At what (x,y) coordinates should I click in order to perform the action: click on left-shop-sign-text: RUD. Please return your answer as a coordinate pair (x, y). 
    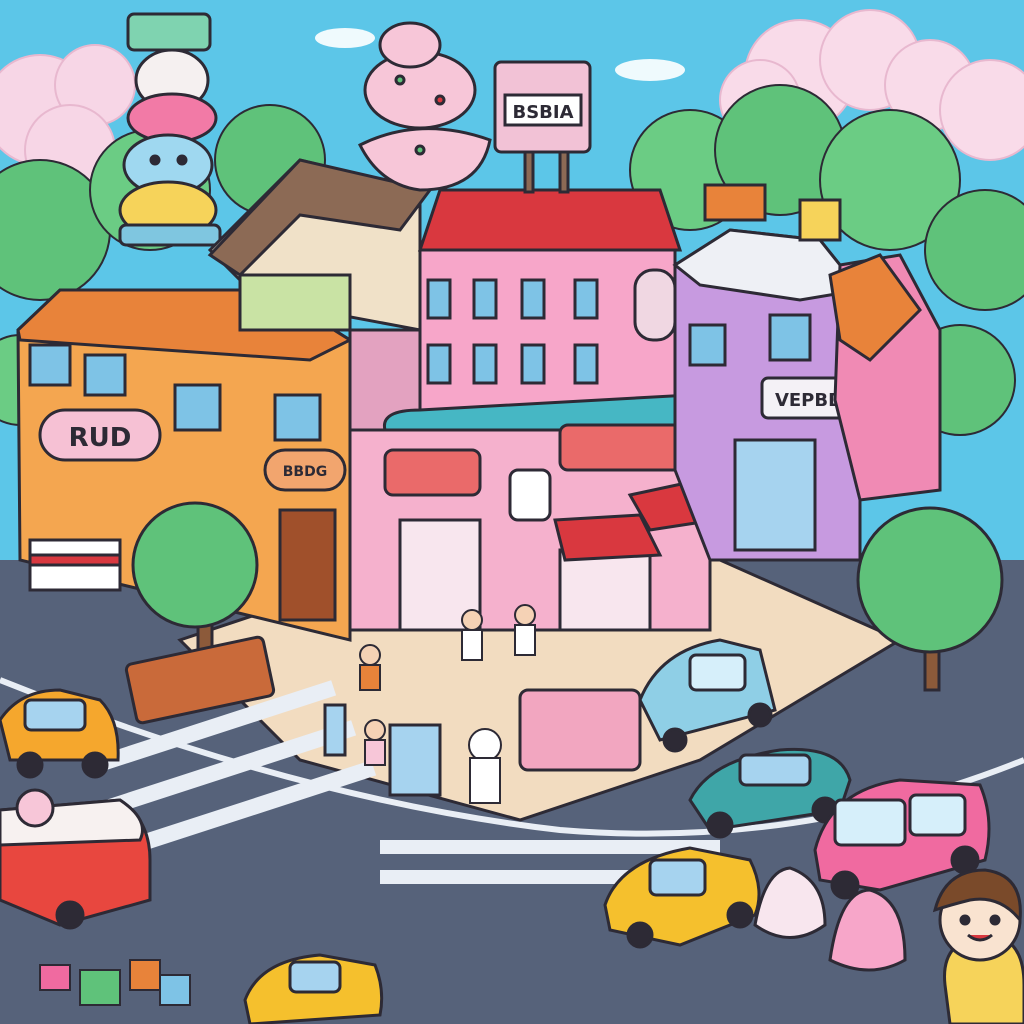
    Looking at the image, I should click on (100, 438).